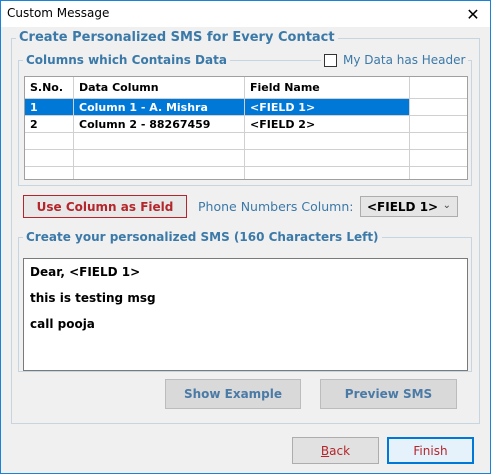  I want to click on back-button: Back, so click(335, 450).